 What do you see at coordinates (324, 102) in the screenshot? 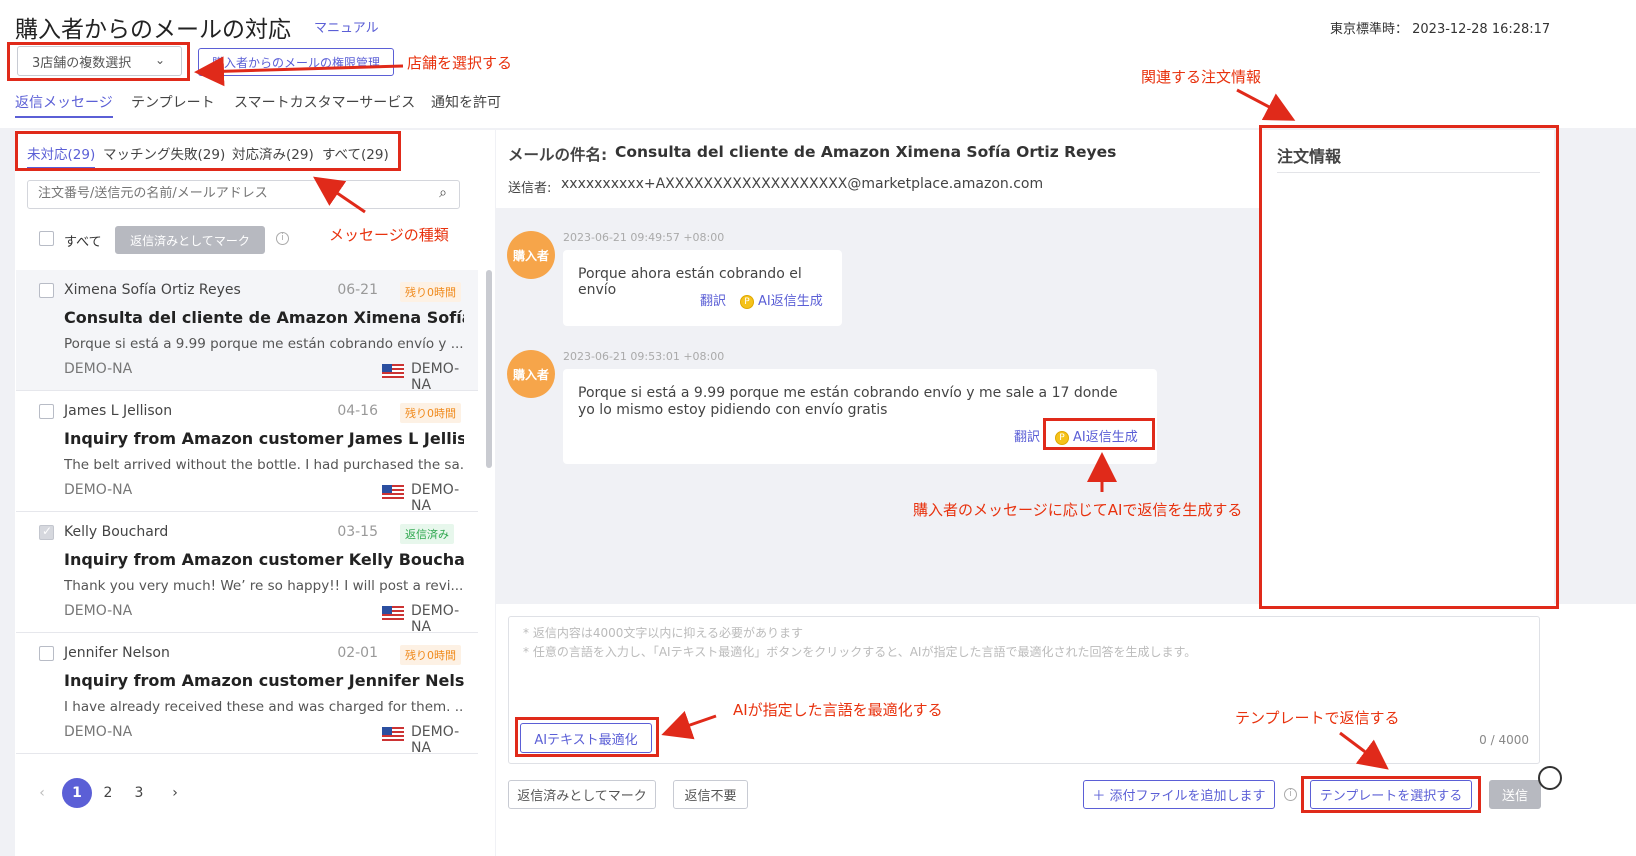
I see `tab-smart-cs: スマートカスタマーサービス` at bounding box center [324, 102].